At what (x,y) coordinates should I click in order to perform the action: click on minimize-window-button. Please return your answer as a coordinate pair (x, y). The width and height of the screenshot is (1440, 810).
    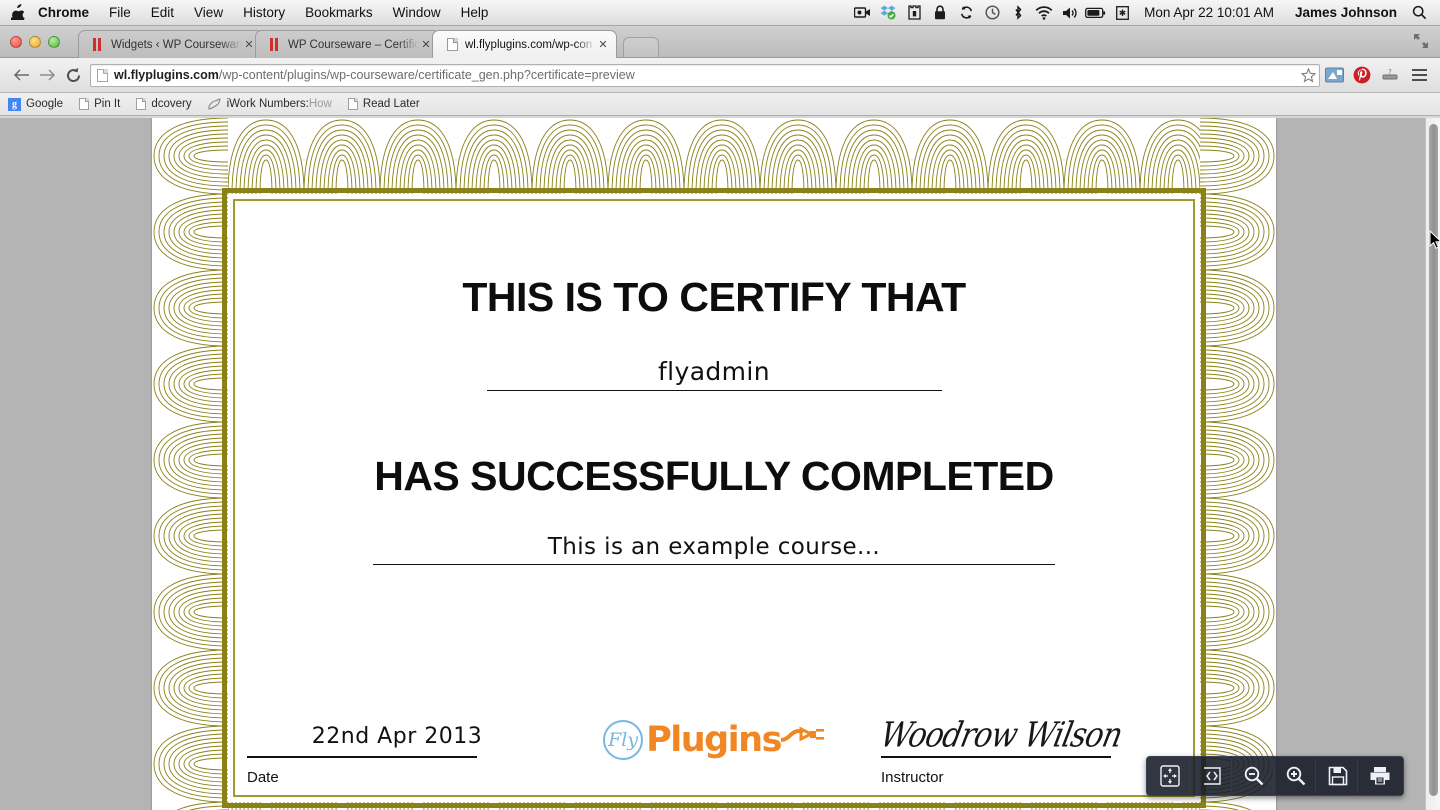
    Looking at the image, I should click on (35, 42).